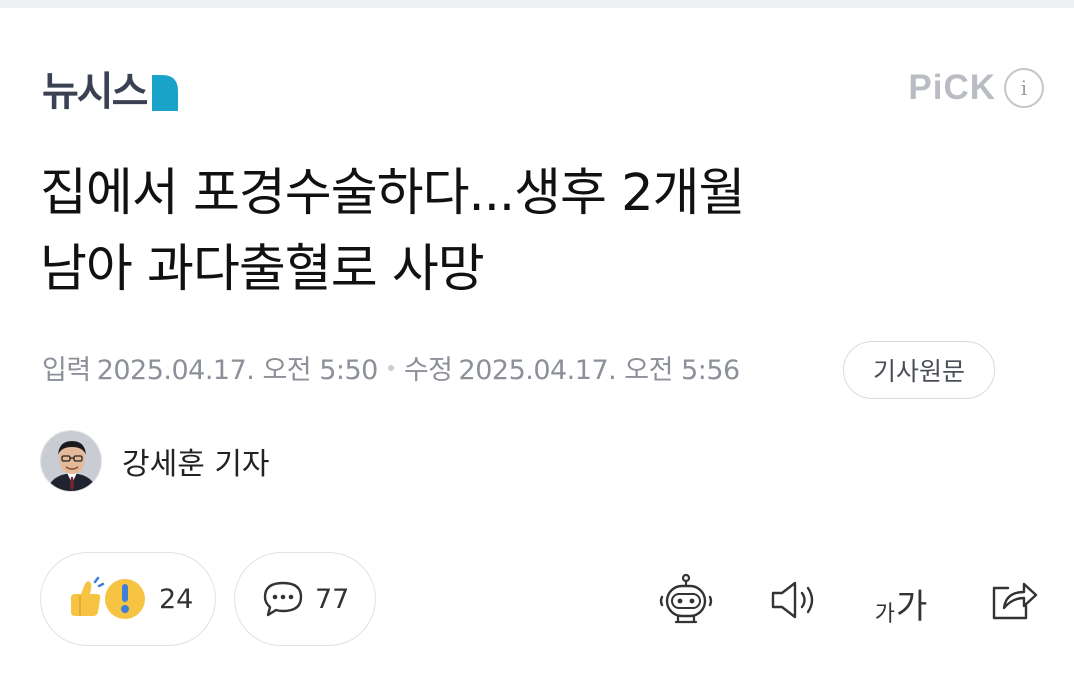  I want to click on font-size-button: 가 가, so click(901, 600).